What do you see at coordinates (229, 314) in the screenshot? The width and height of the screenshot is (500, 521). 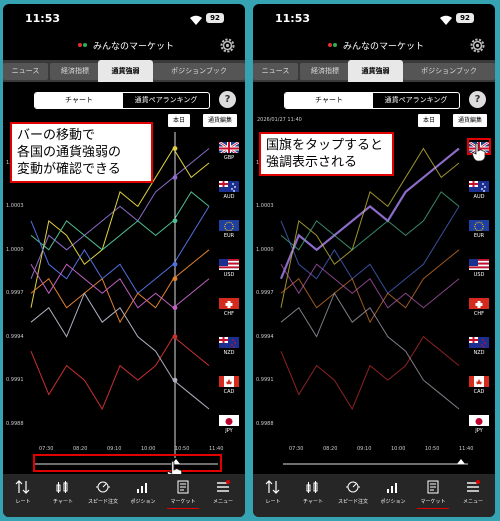 I see `flag-code-label: CHF` at bounding box center [229, 314].